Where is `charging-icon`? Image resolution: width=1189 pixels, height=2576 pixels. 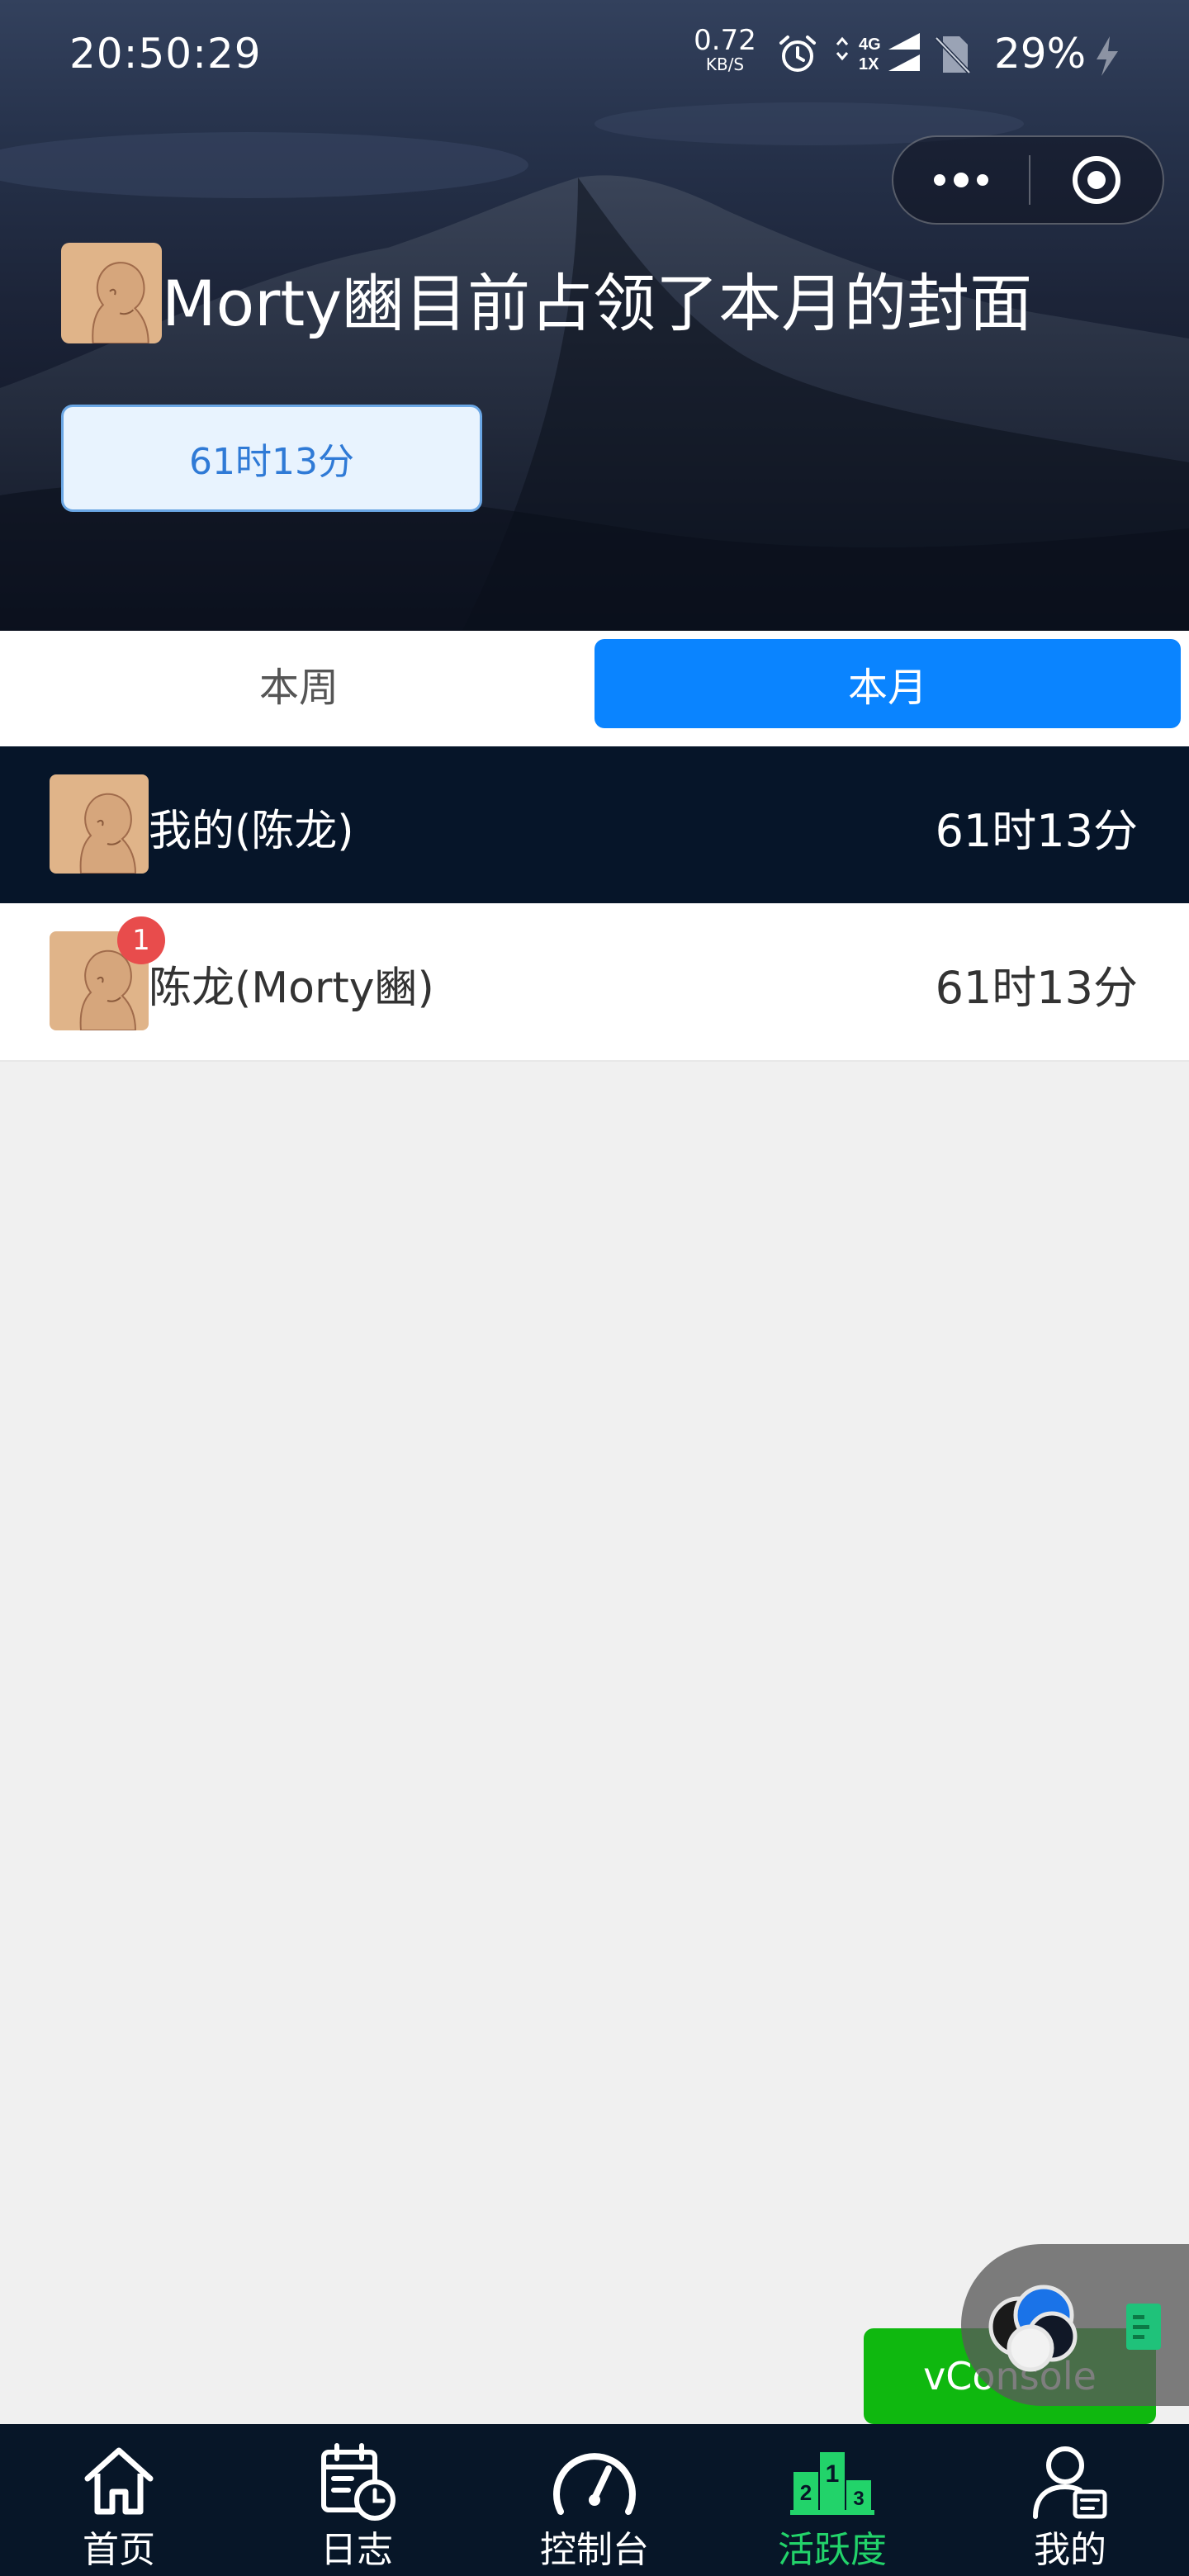
charging-icon is located at coordinates (1106, 58).